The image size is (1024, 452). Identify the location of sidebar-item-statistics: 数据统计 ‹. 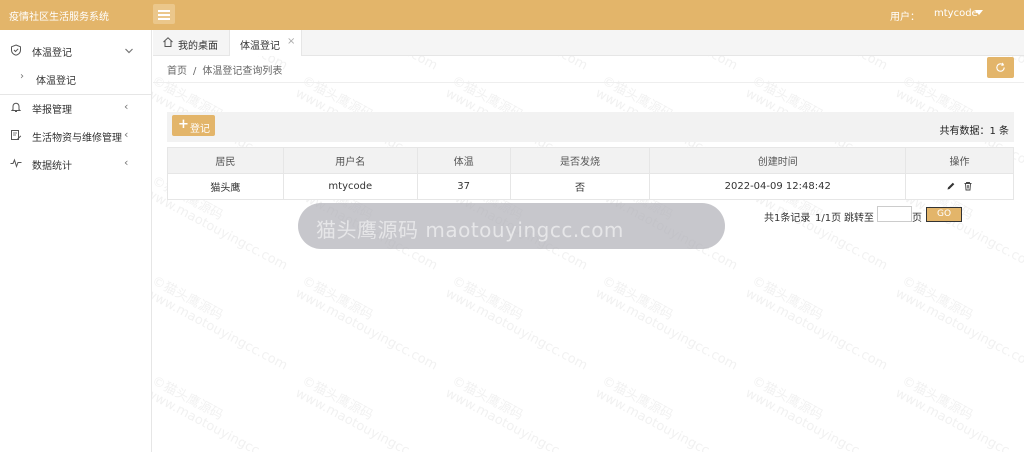
(76, 163).